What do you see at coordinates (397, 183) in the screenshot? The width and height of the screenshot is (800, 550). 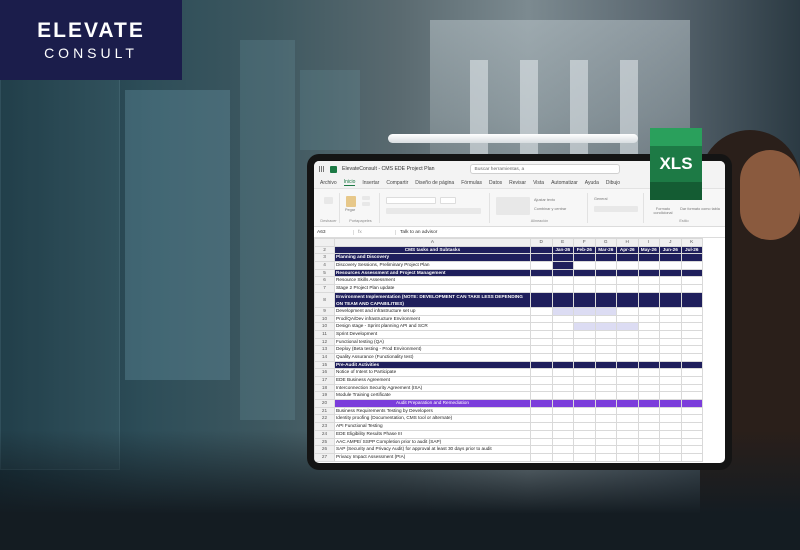 I see `tab-3: Compartir` at bounding box center [397, 183].